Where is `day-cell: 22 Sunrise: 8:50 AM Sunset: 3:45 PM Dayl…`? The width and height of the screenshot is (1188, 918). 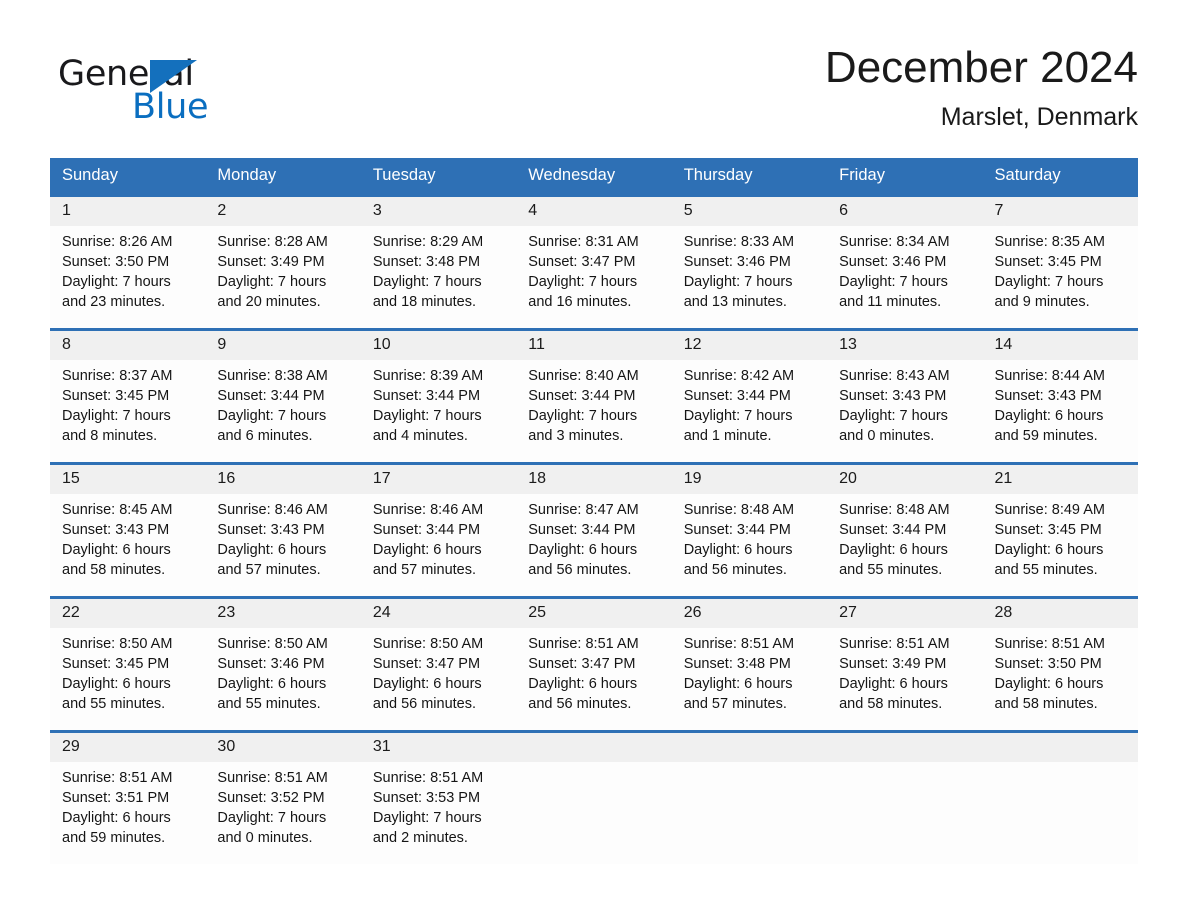 day-cell: 22 Sunrise: 8:50 AM Sunset: 3:45 PM Dayl… is located at coordinates (128, 664).